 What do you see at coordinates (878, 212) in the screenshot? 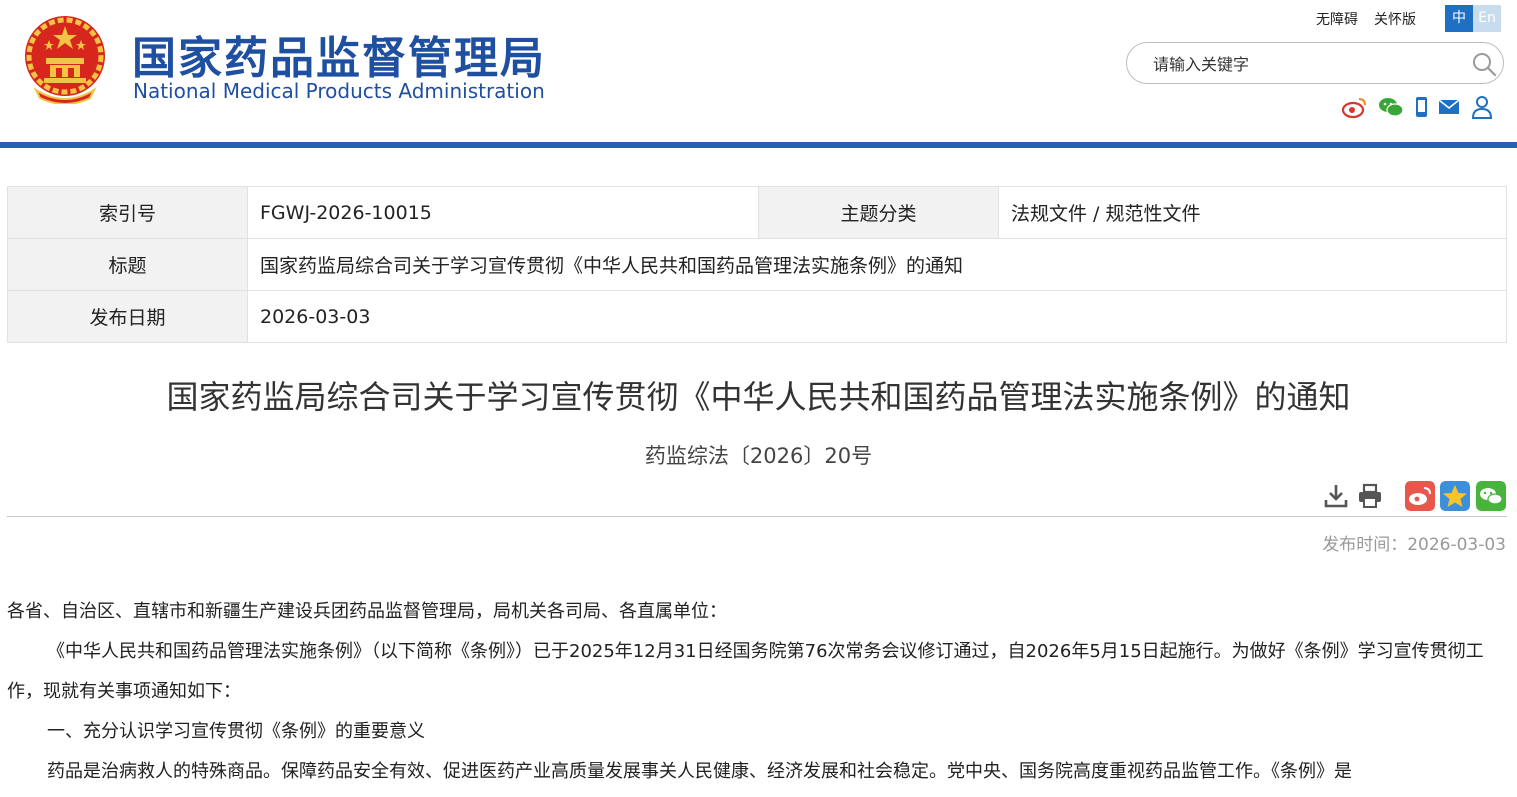
I see `category-label: 主题分类` at bounding box center [878, 212].